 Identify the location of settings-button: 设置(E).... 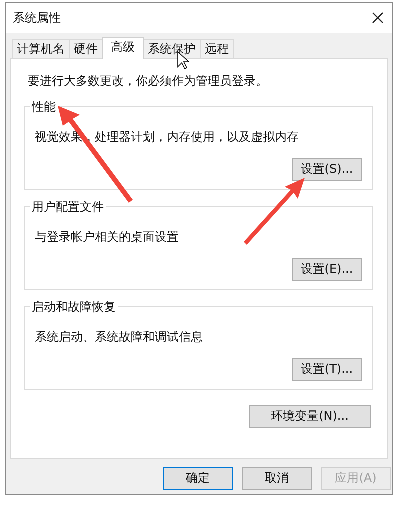
(327, 269).